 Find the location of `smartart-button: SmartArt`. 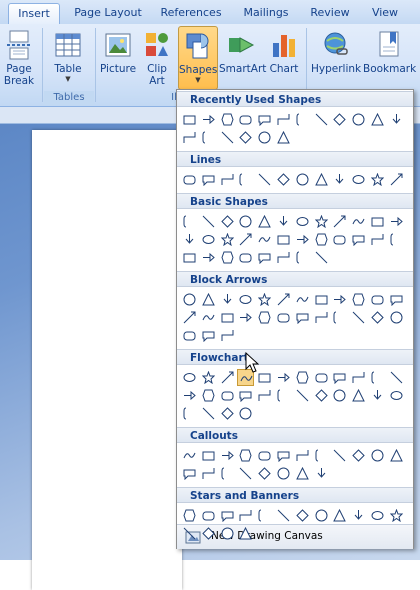

smartart-button: SmartArt is located at coordinates (242, 50).